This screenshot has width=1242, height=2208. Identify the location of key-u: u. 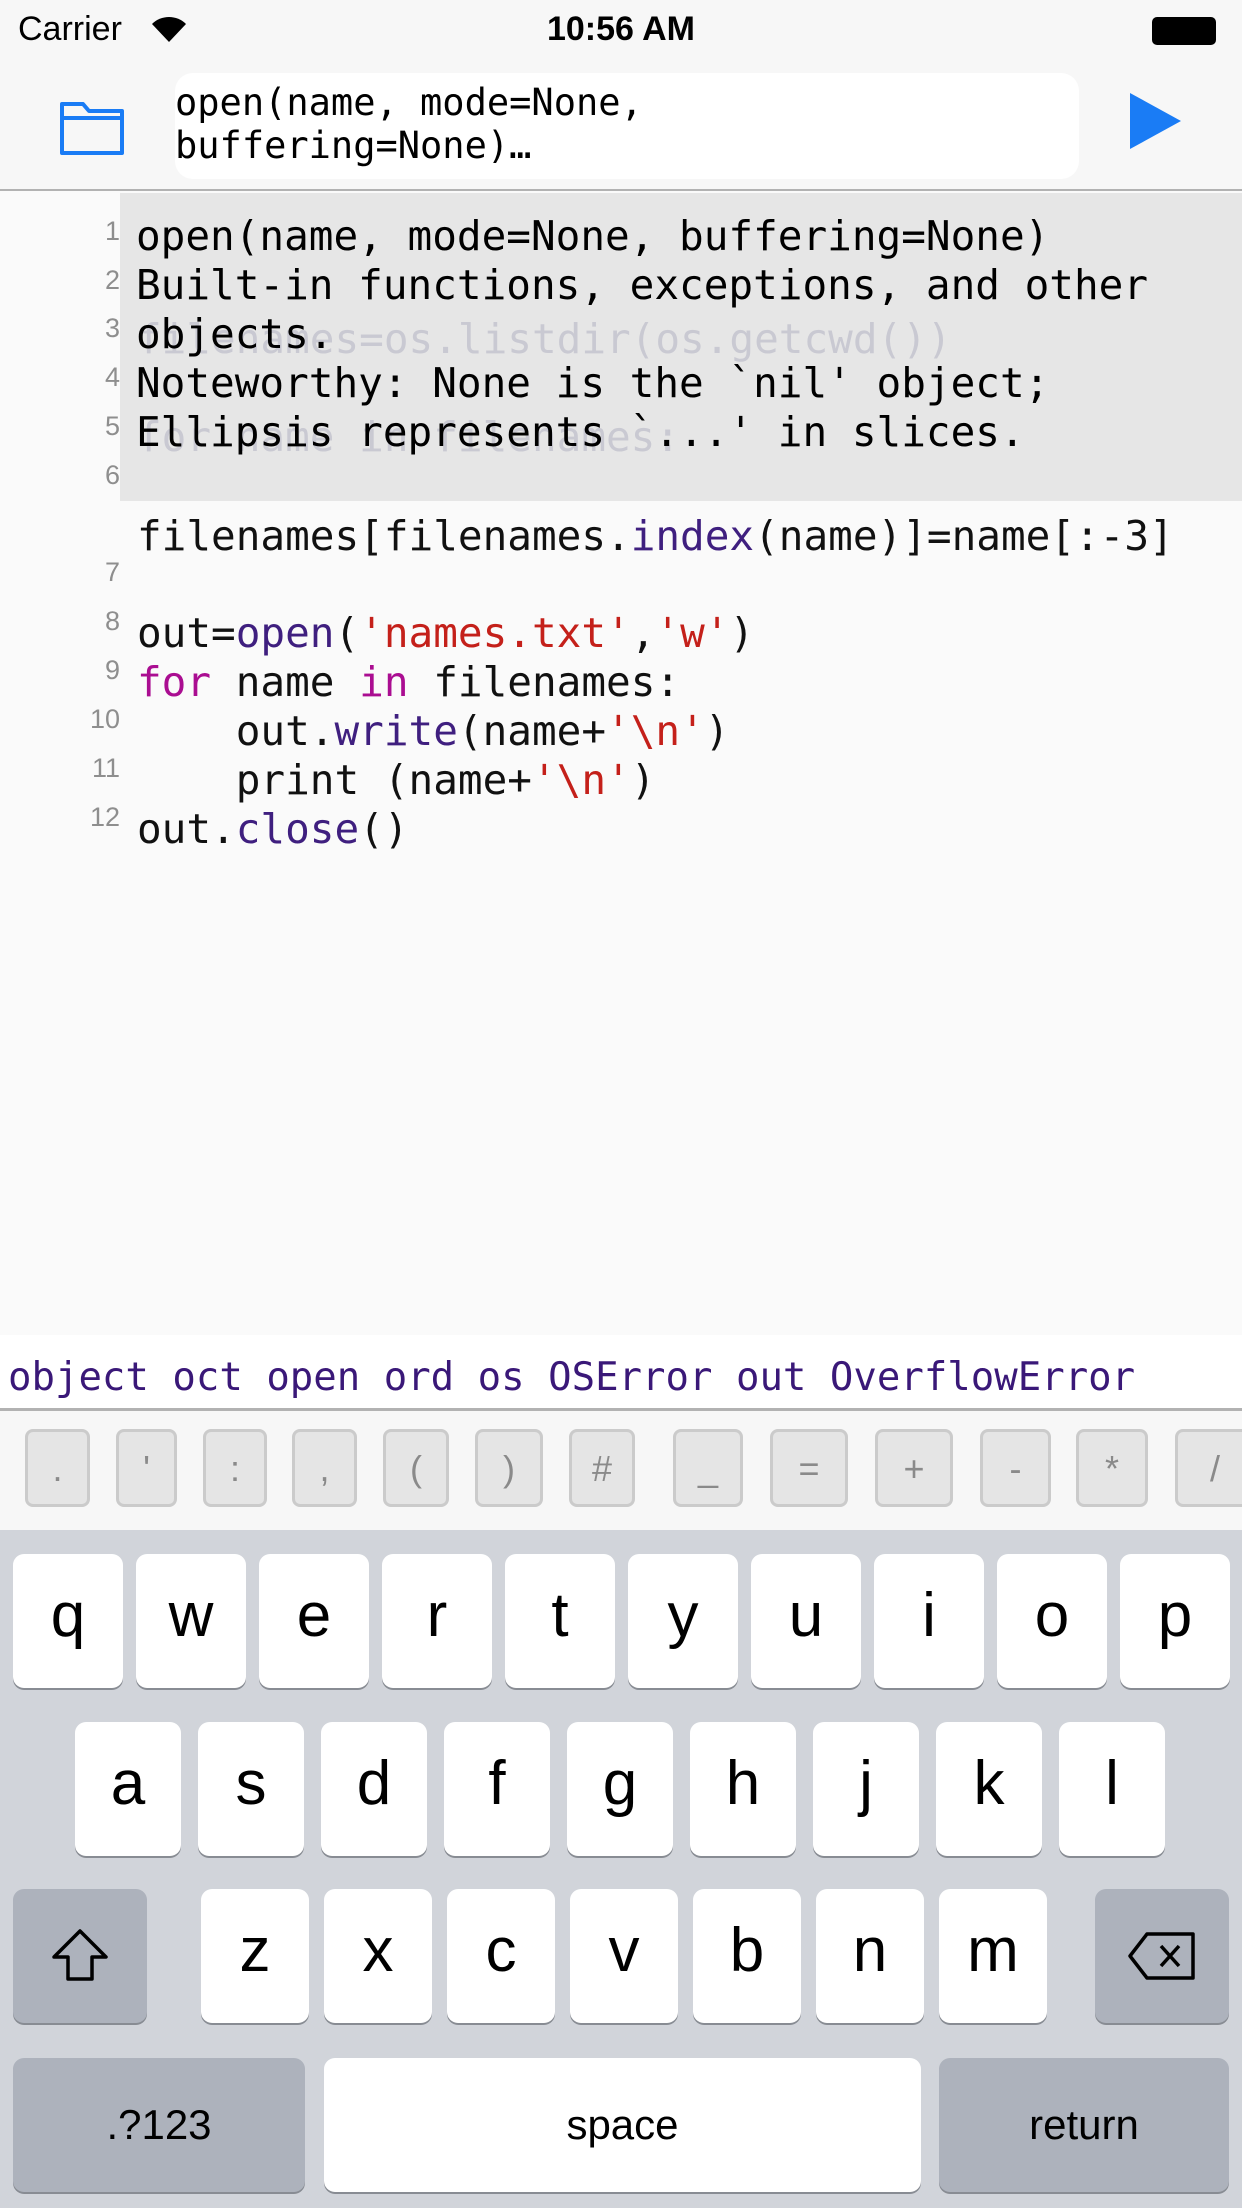
(806, 1621).